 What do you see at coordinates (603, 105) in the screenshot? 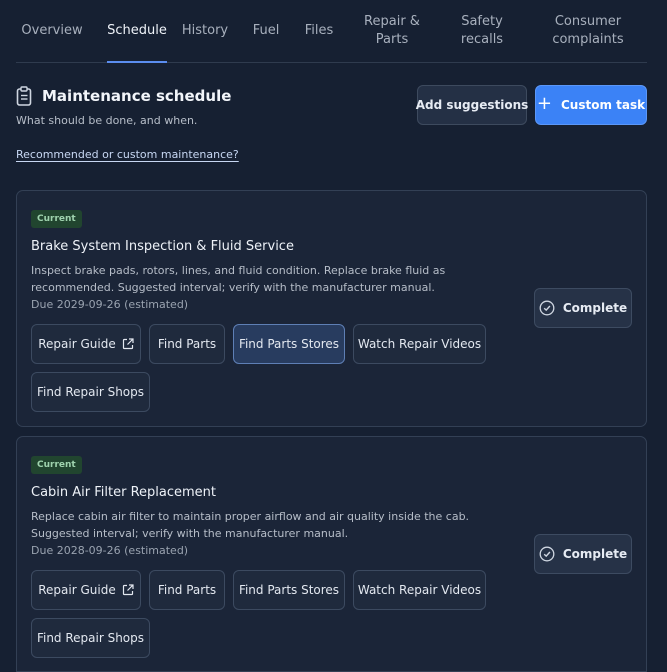
I see `custom-task-label: Custom task` at bounding box center [603, 105].